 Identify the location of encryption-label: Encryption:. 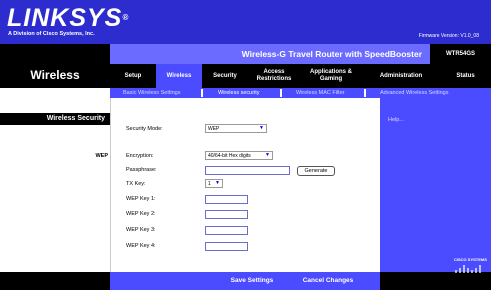
(140, 156).